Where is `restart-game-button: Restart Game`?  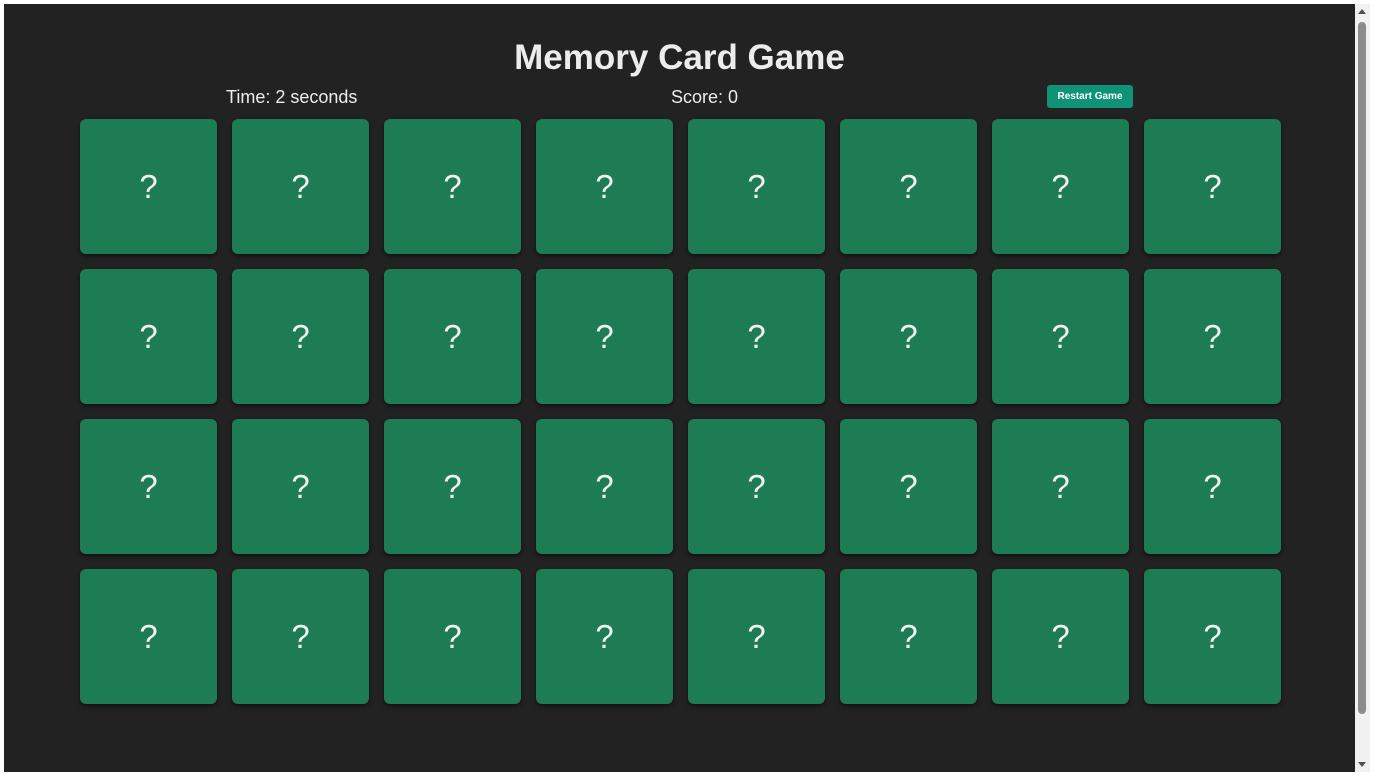
restart-game-button: Restart Game is located at coordinates (1090, 96).